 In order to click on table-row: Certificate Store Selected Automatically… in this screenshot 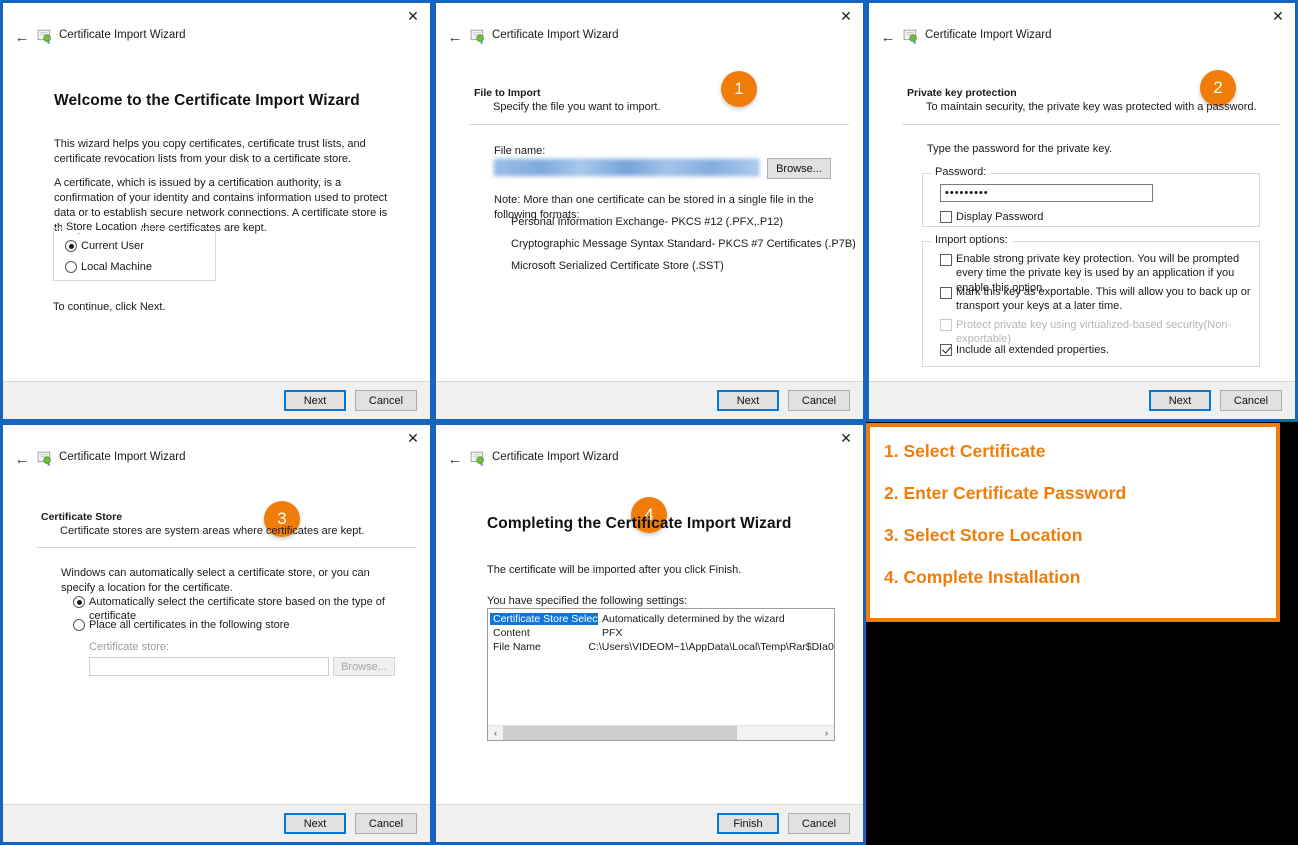, I will do `click(662, 619)`.